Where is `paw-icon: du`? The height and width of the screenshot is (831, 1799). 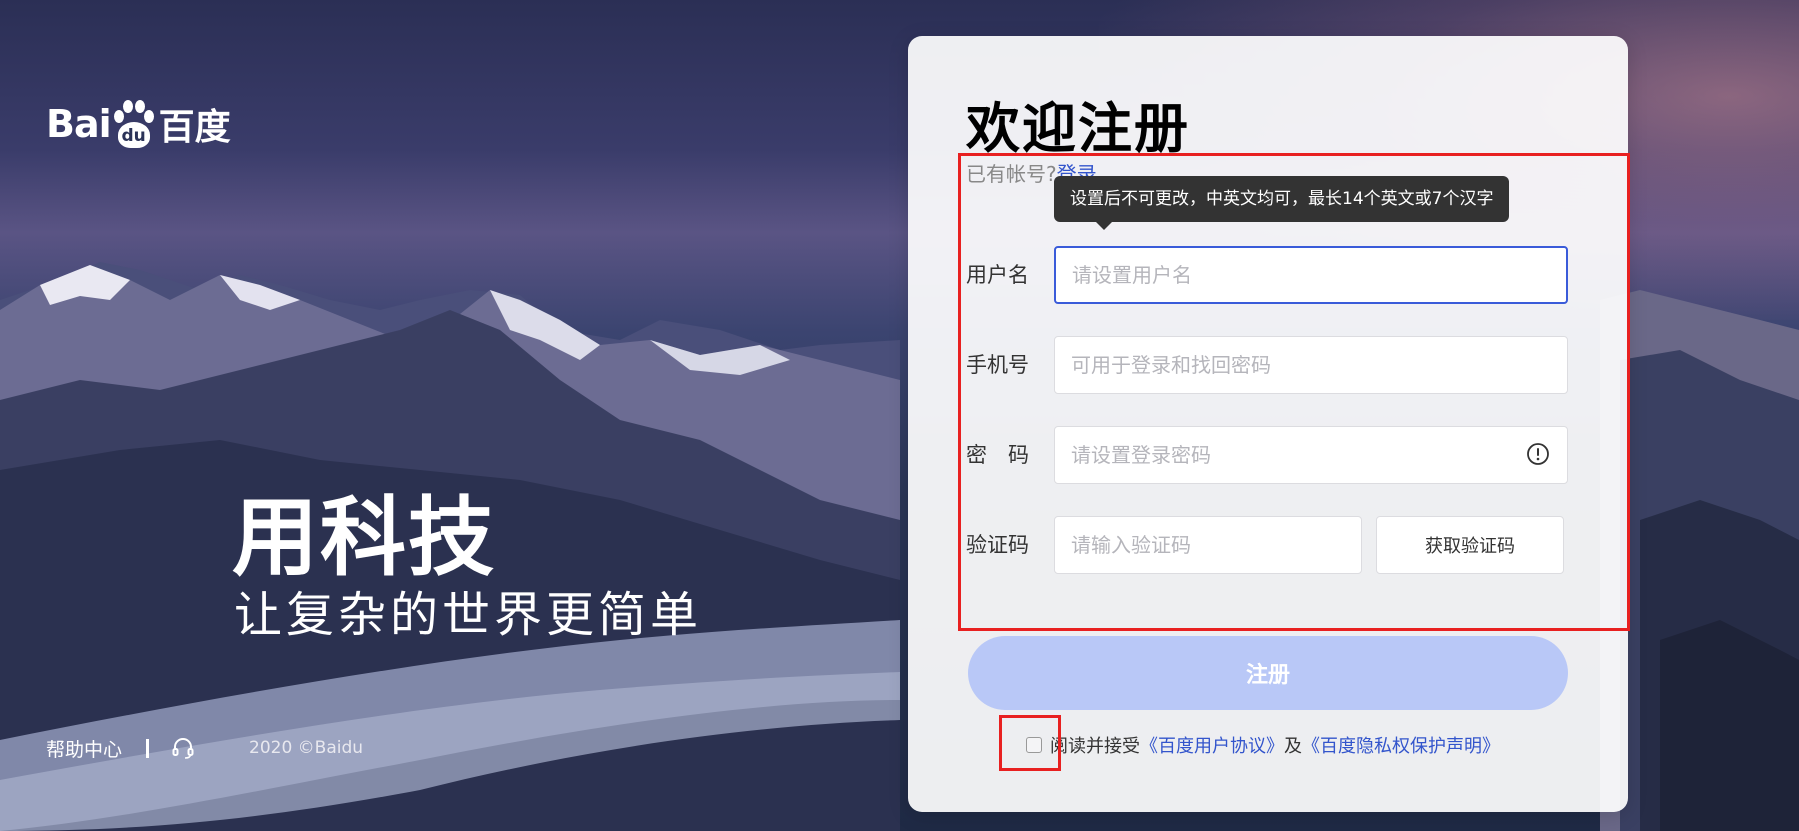 paw-icon: du is located at coordinates (134, 124).